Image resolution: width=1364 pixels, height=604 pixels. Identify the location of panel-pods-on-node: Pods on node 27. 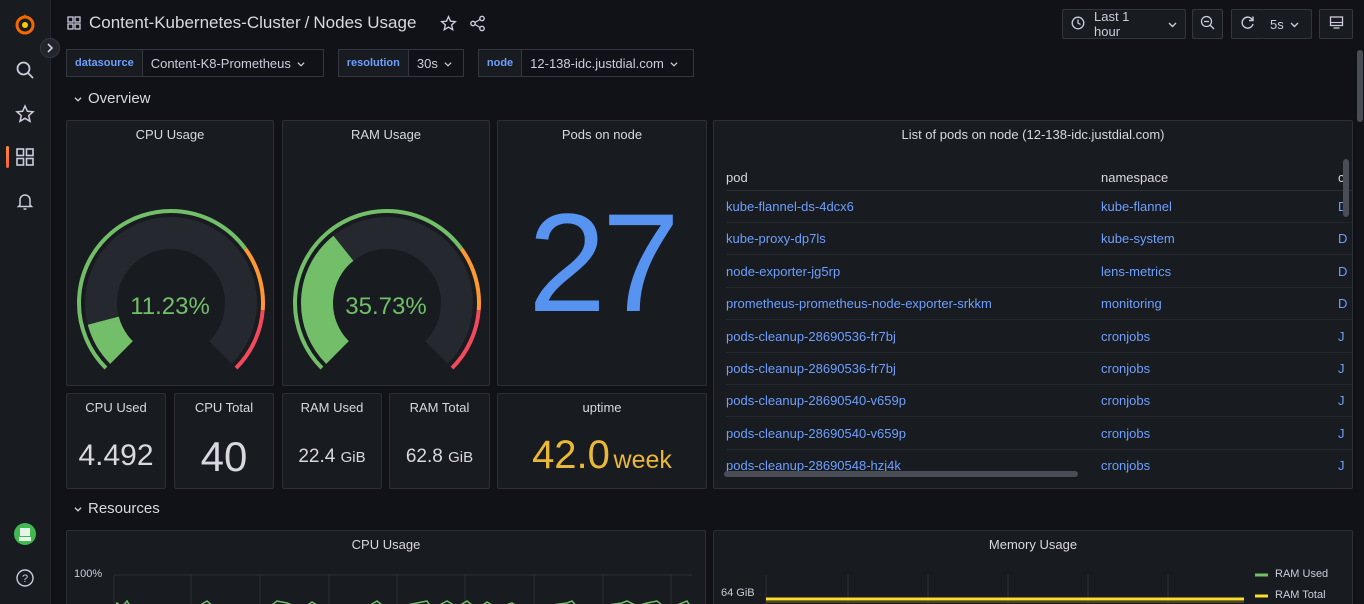
(602, 253).